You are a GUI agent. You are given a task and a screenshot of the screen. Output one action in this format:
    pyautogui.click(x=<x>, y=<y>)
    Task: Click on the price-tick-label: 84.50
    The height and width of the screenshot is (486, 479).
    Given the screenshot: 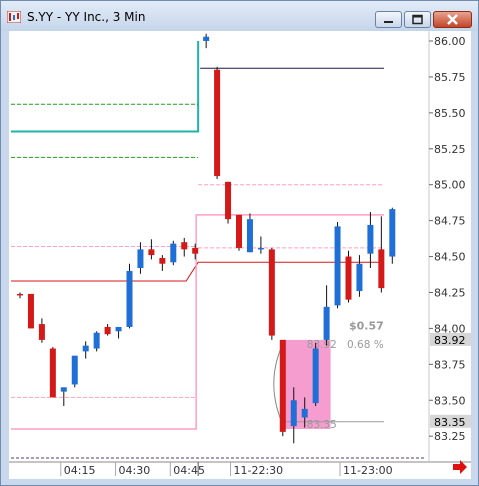 What is the action you would take?
    pyautogui.click(x=450, y=257)
    